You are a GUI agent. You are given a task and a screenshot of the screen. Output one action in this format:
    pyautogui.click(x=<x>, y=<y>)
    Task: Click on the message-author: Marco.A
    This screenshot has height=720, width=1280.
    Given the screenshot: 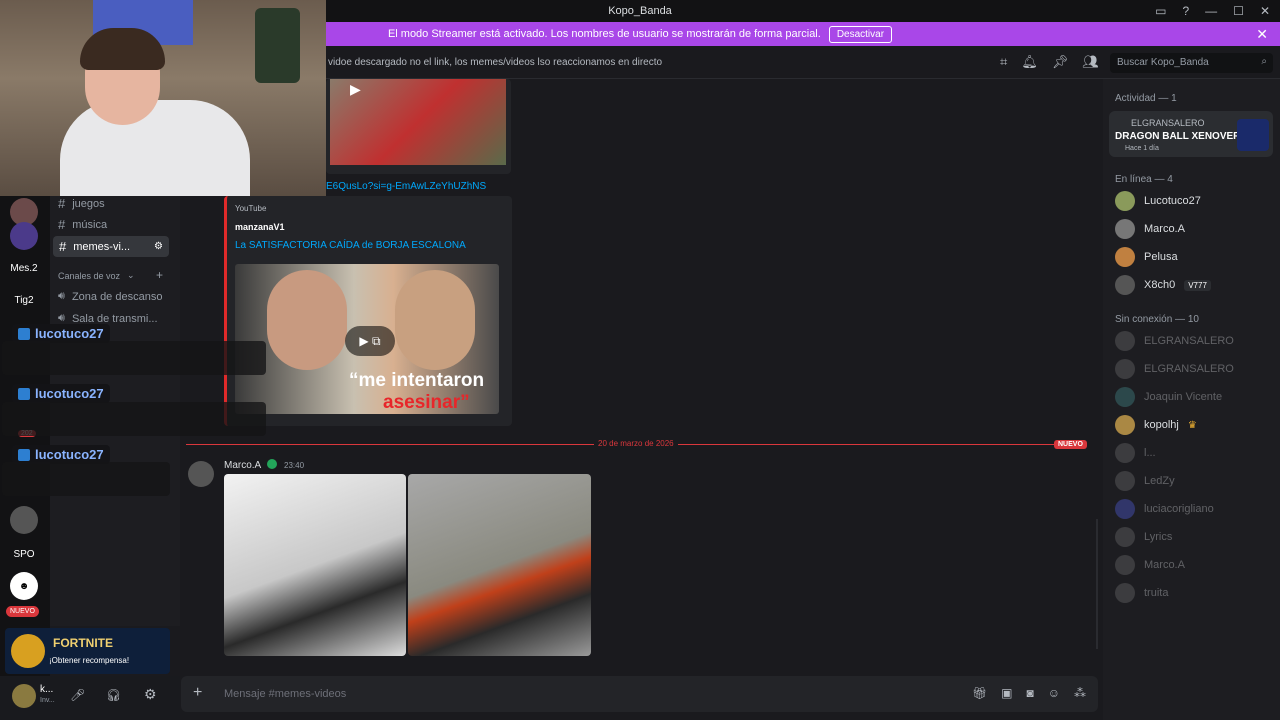 What is the action you would take?
    pyautogui.click(x=242, y=465)
    